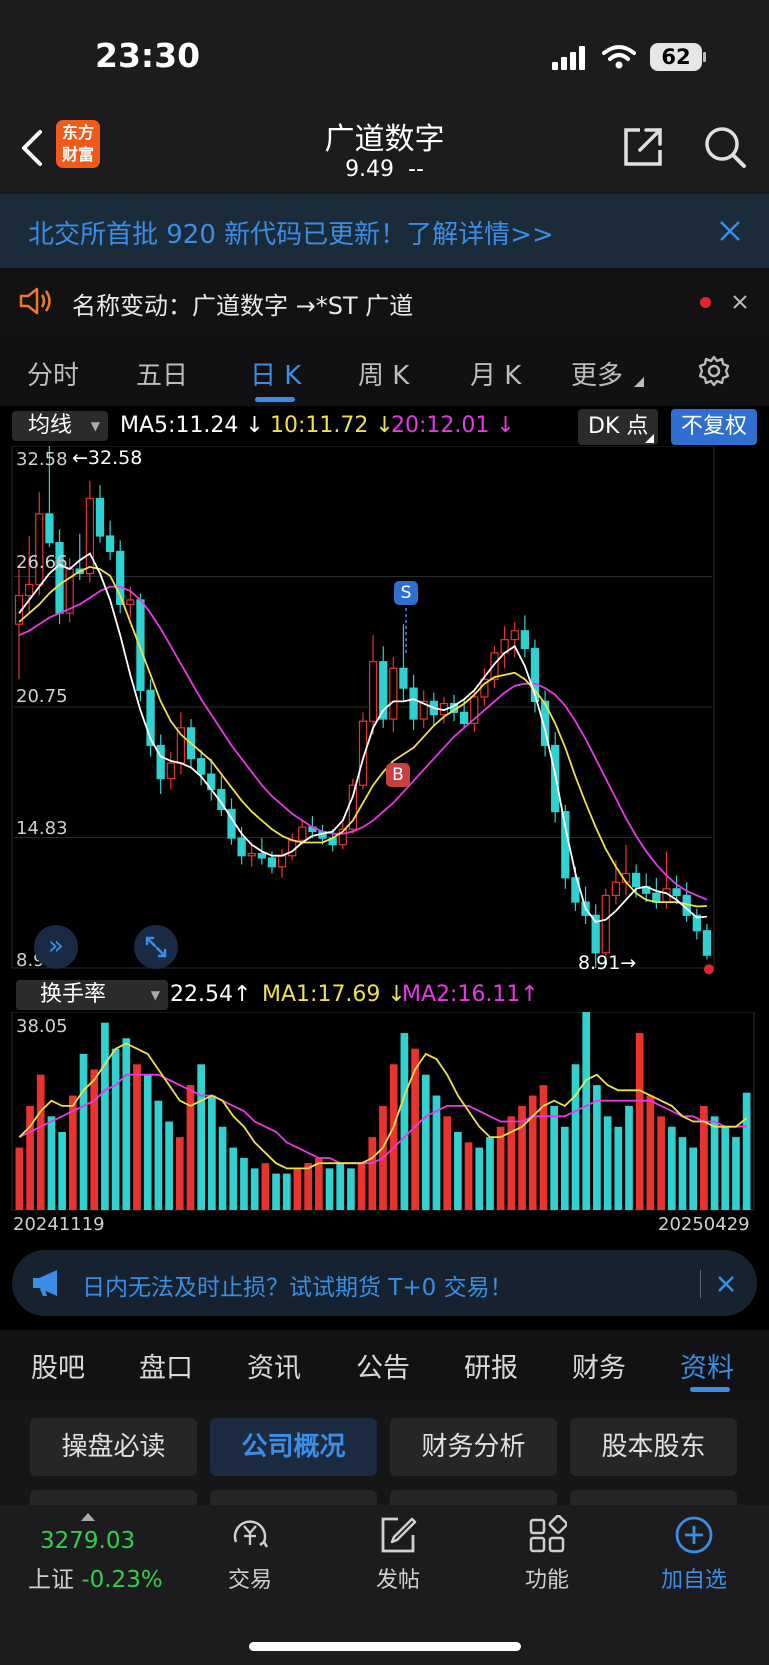 The height and width of the screenshot is (1665, 769). What do you see at coordinates (274, 1365) in the screenshot?
I see `tab-news: 资讯` at bounding box center [274, 1365].